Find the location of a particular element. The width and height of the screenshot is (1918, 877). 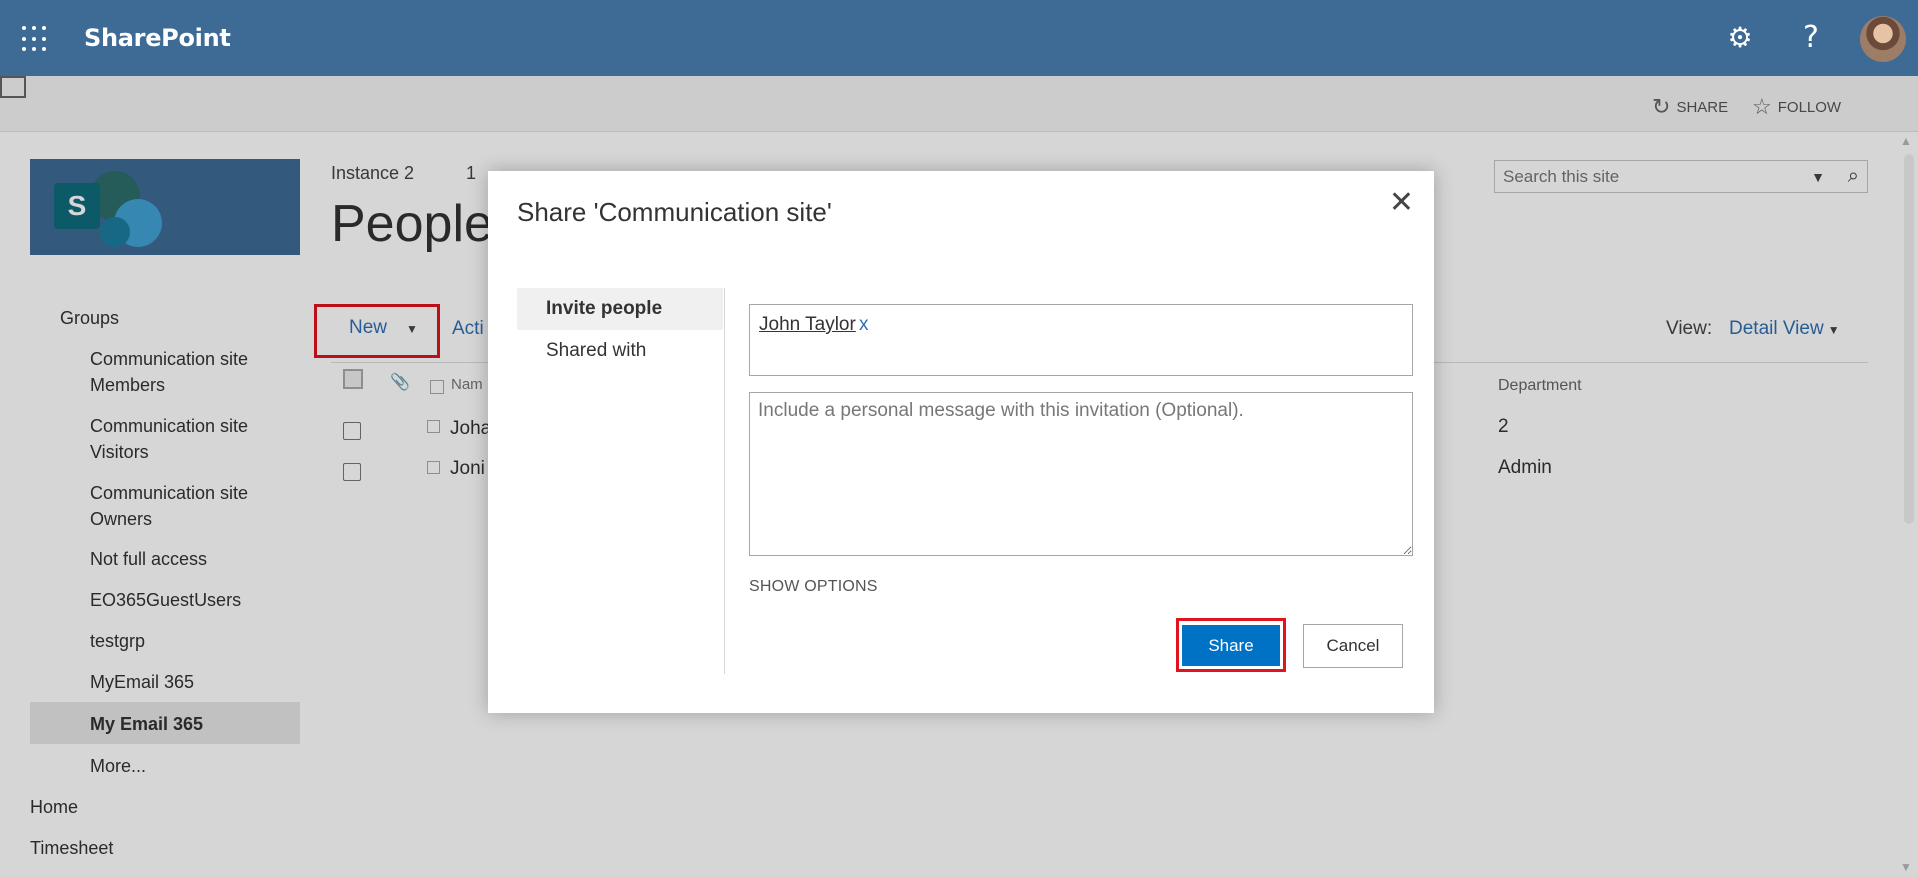

help-icon: ? is located at coordinates (1811, 38).